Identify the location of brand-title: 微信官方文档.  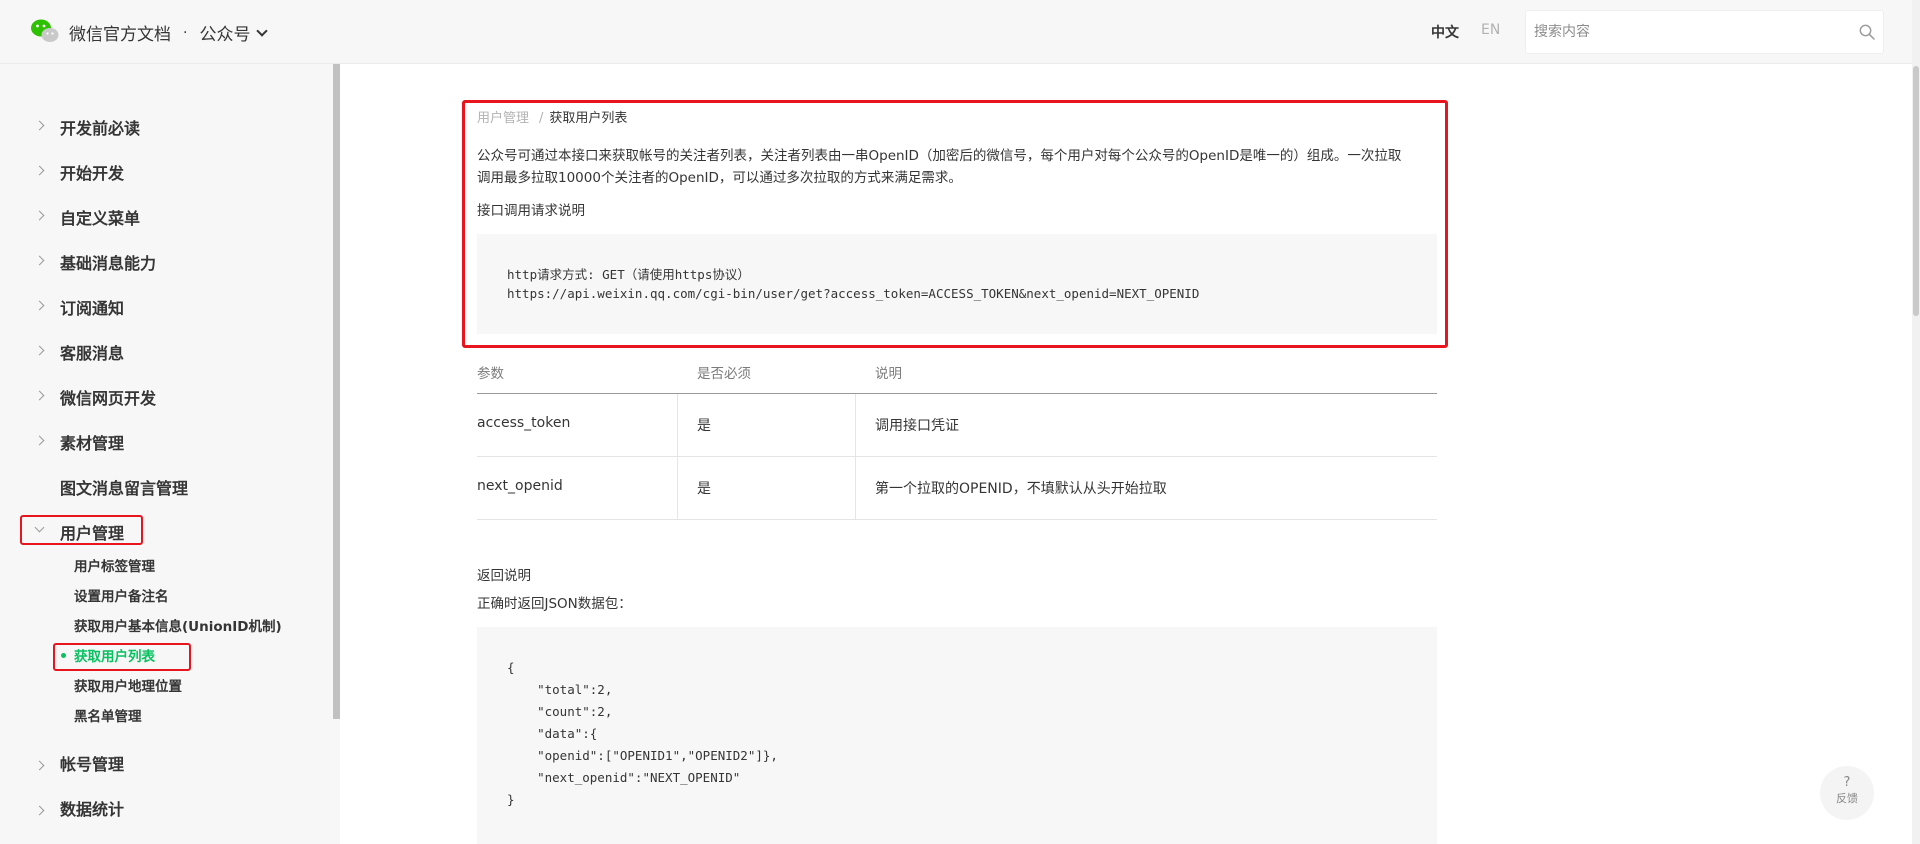
(120, 32).